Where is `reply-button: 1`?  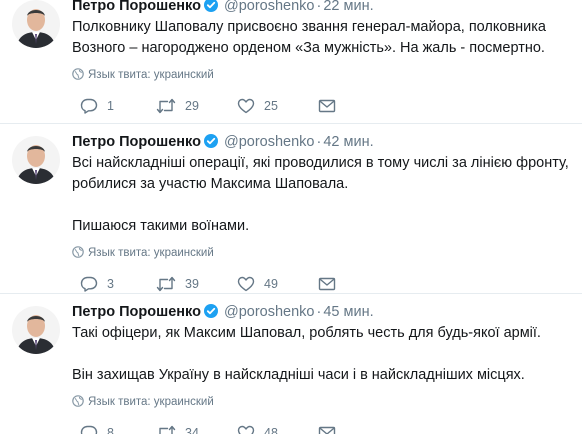
reply-button: 1 is located at coordinates (97, 106).